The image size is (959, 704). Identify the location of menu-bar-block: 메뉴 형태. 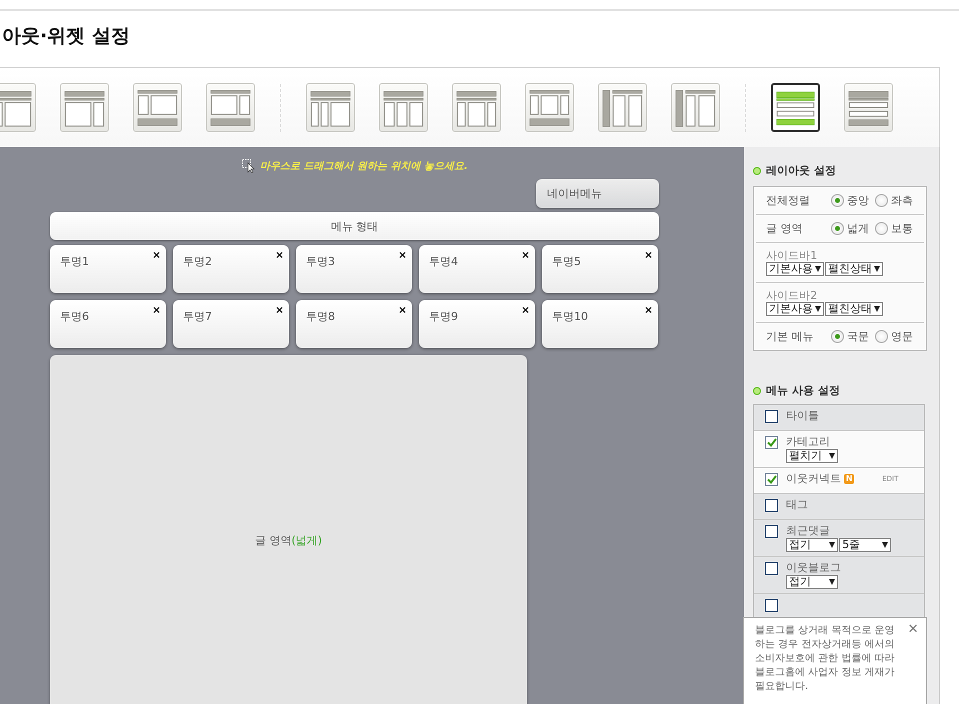
(354, 226).